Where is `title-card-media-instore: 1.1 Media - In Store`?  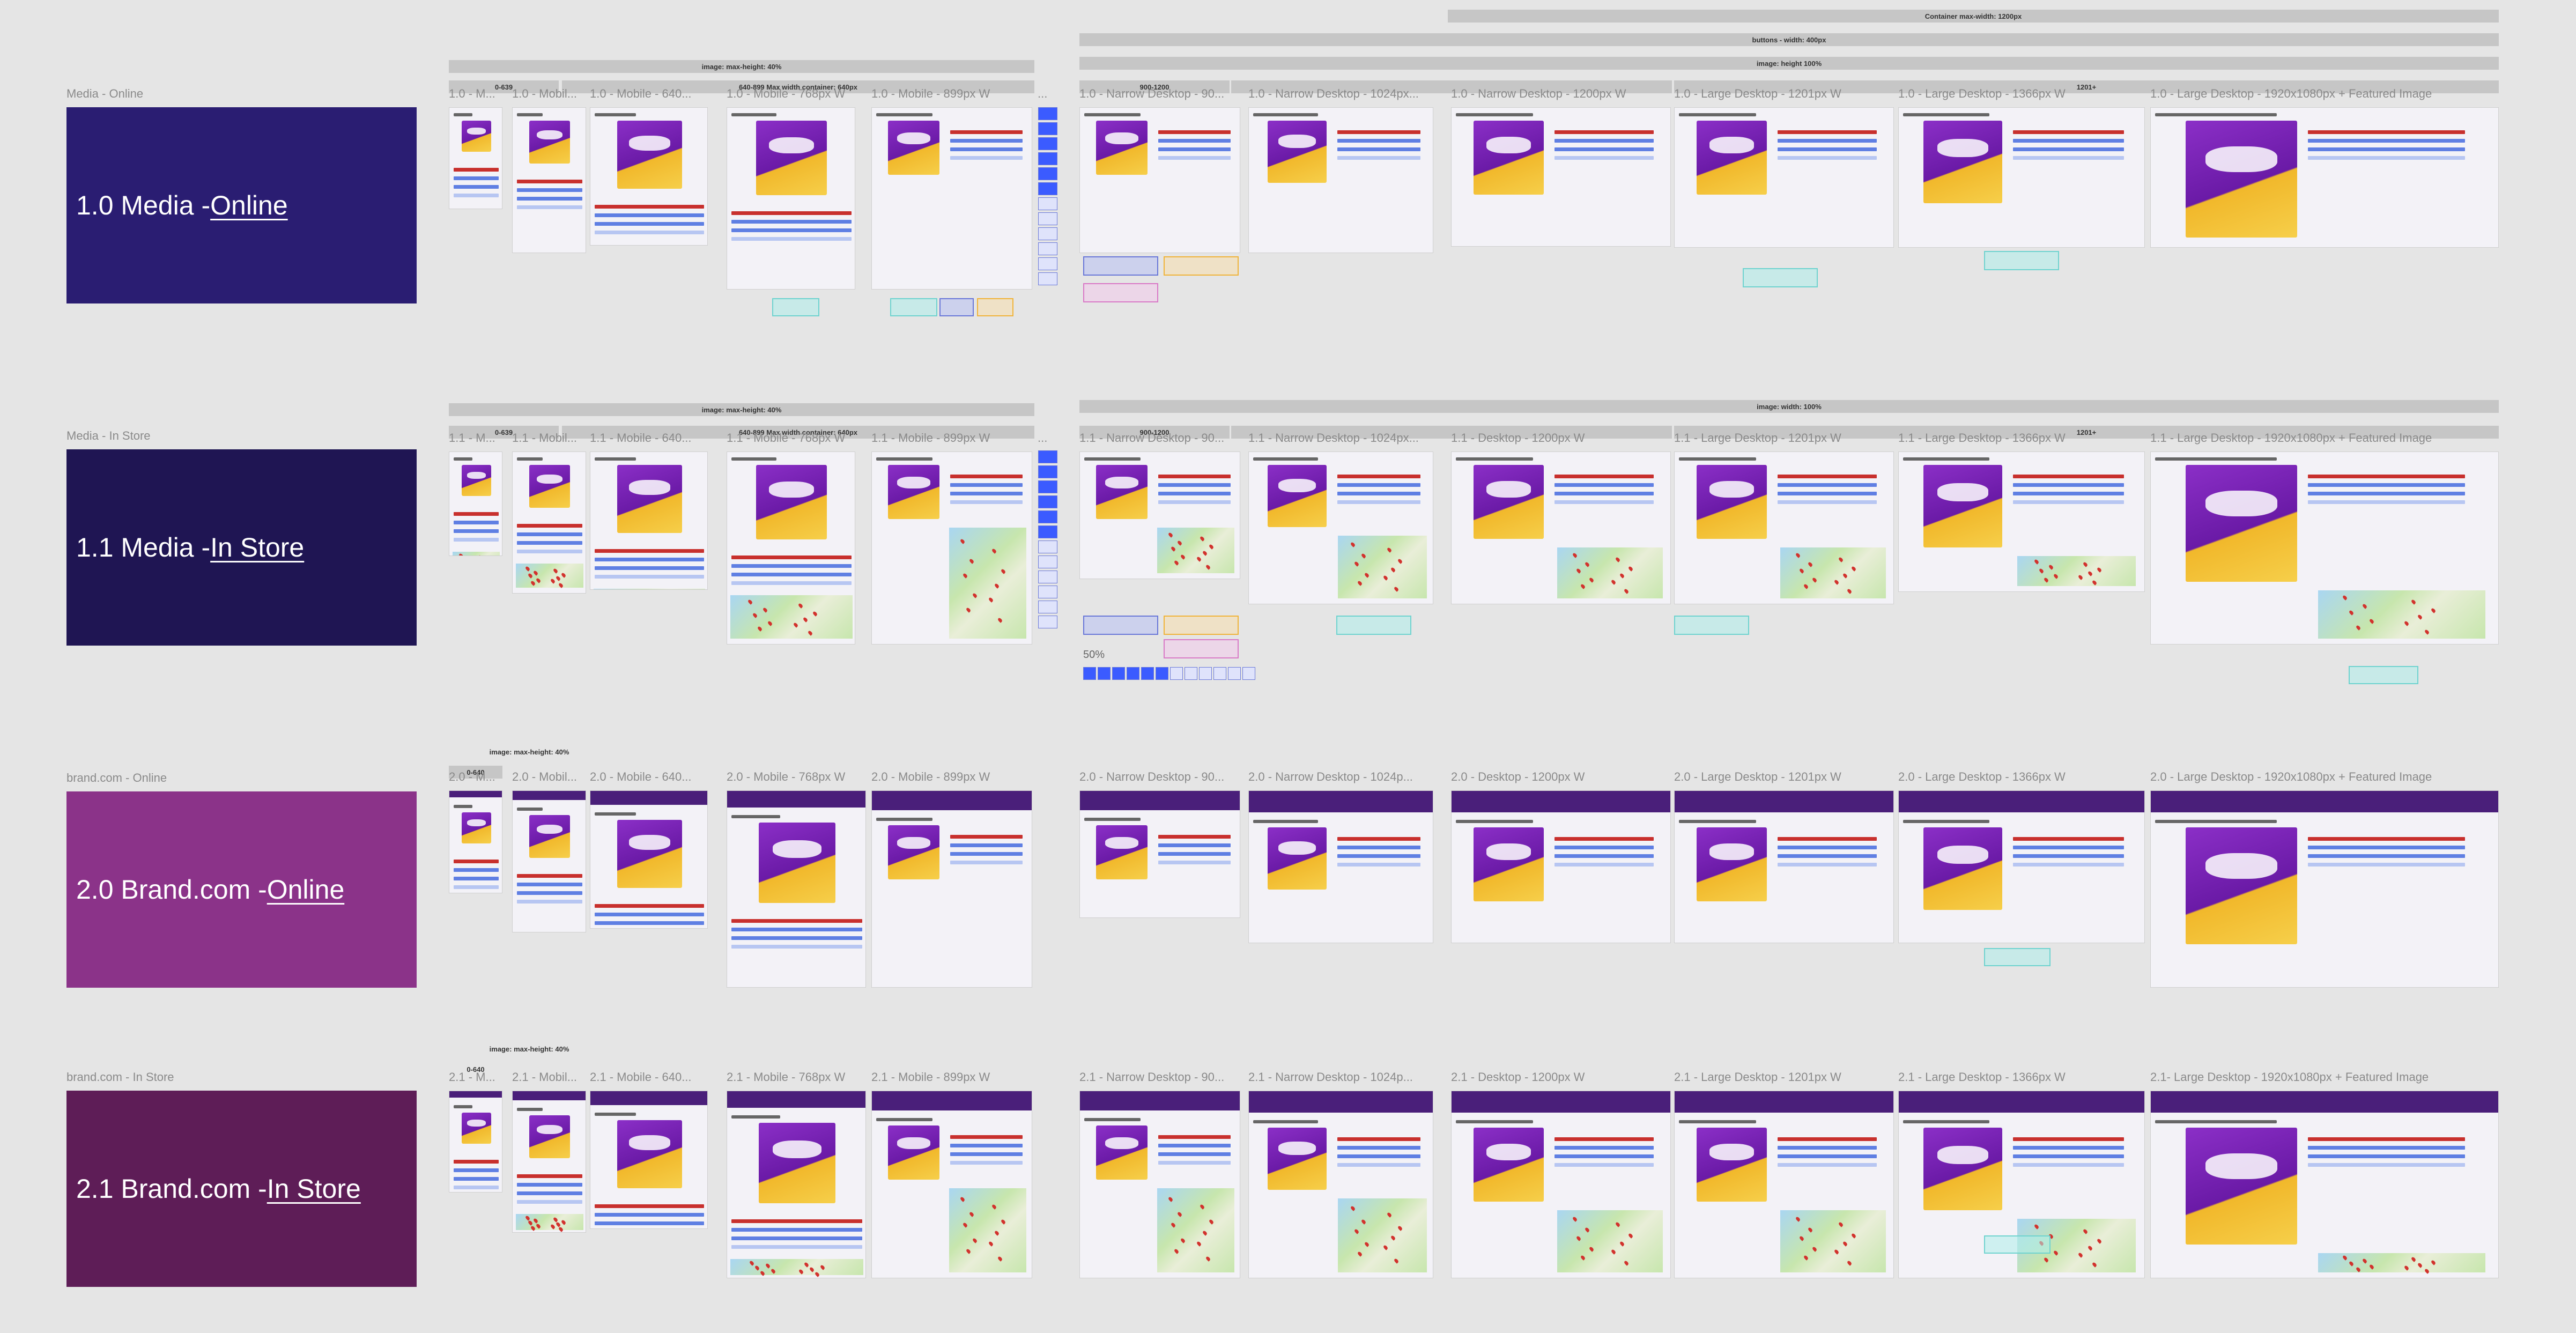 title-card-media-instore: 1.1 Media - In Store is located at coordinates (241, 547).